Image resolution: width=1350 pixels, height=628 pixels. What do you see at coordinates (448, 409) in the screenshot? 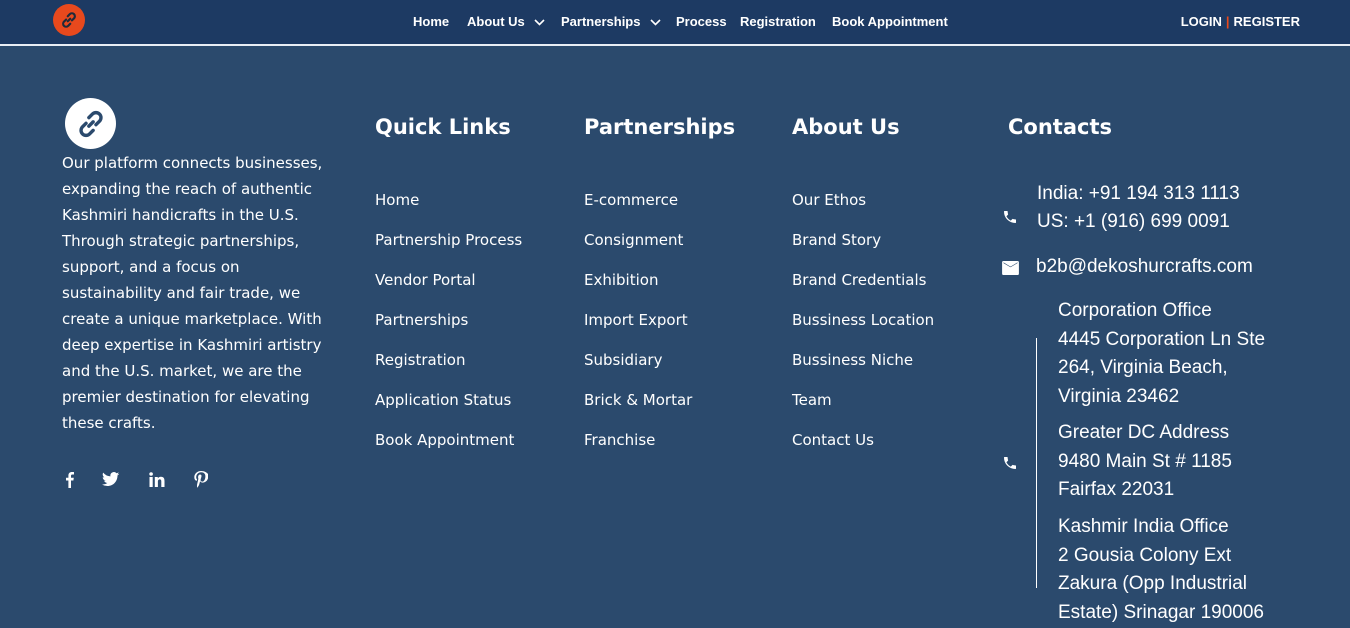
I see `quick-link-application-status: Application Status` at bounding box center [448, 409].